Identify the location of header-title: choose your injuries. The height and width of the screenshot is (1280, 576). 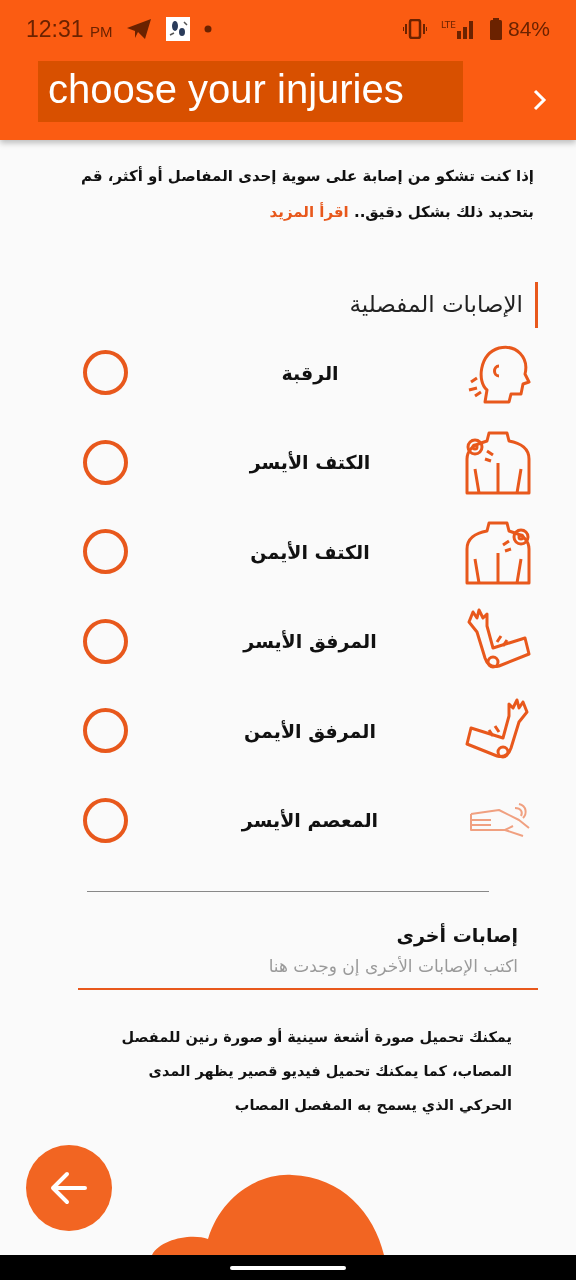
(250, 91).